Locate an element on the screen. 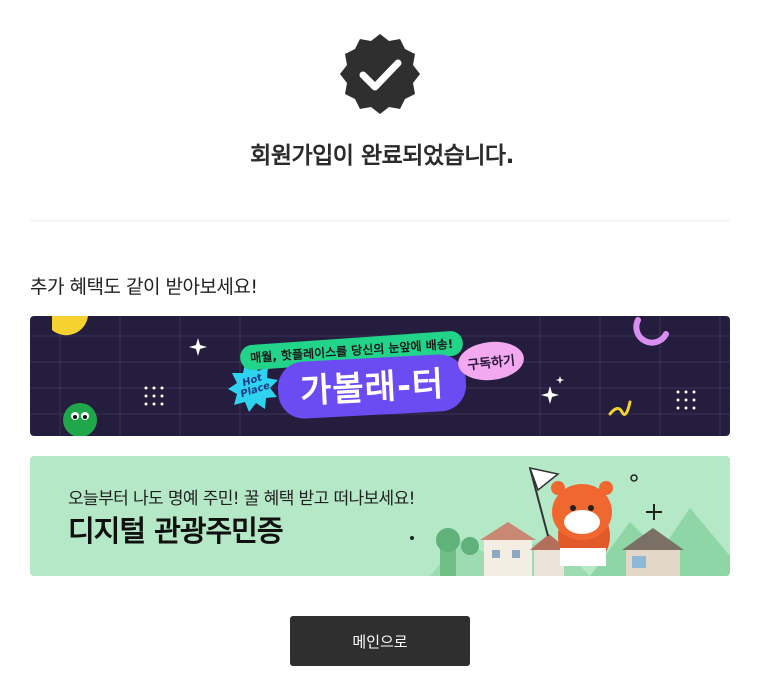 Image resolution: width=764 pixels, height=685 pixels. main-button: 메인으로 is located at coordinates (380, 641).